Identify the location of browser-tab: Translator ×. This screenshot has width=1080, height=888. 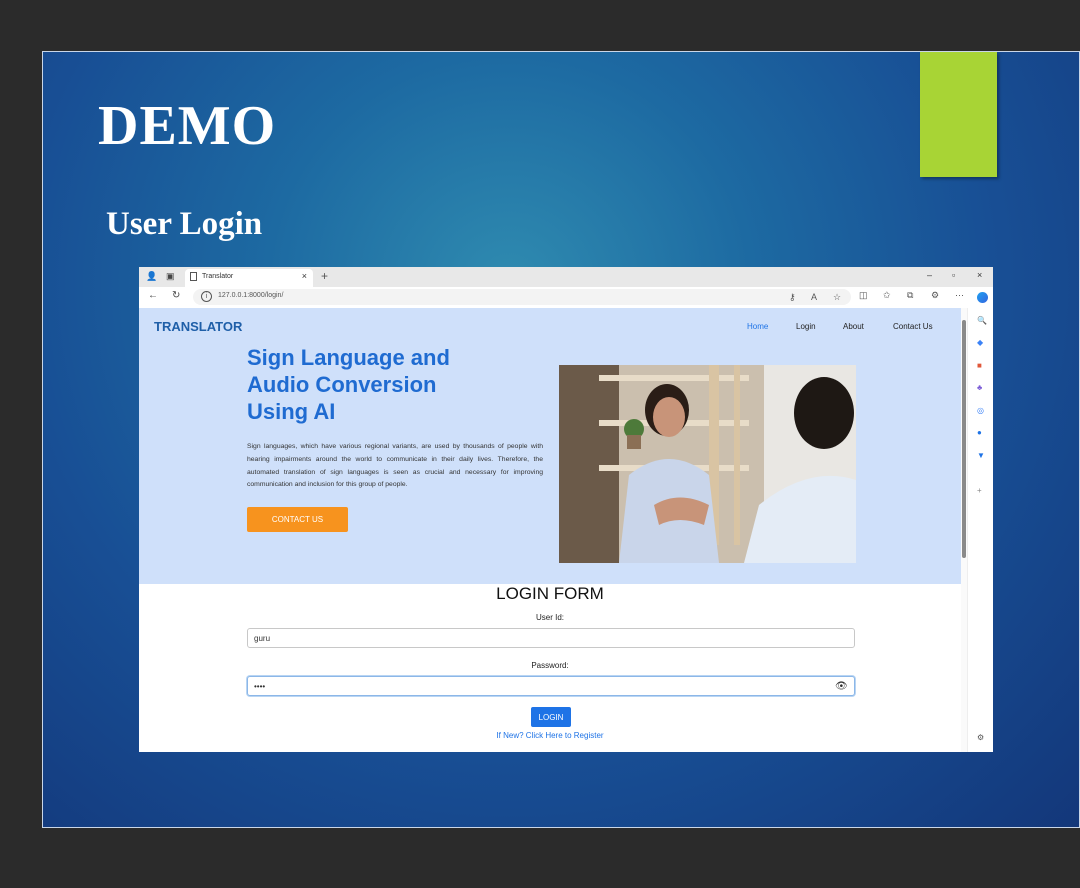
(249, 278).